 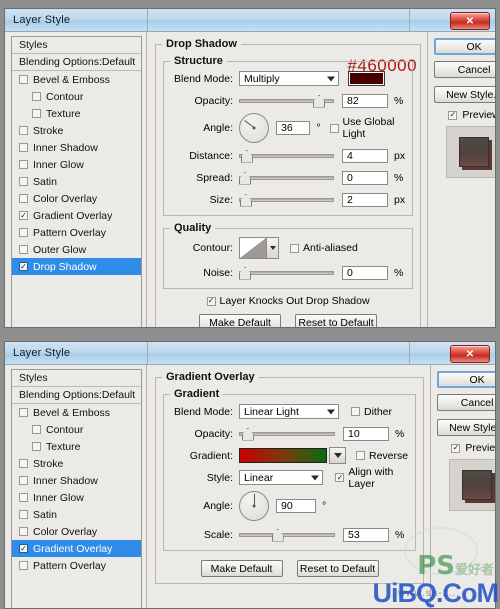 What do you see at coordinates (76, 164) in the screenshot?
I see `sidebar-item-inner-glow: Inner Glow` at bounding box center [76, 164].